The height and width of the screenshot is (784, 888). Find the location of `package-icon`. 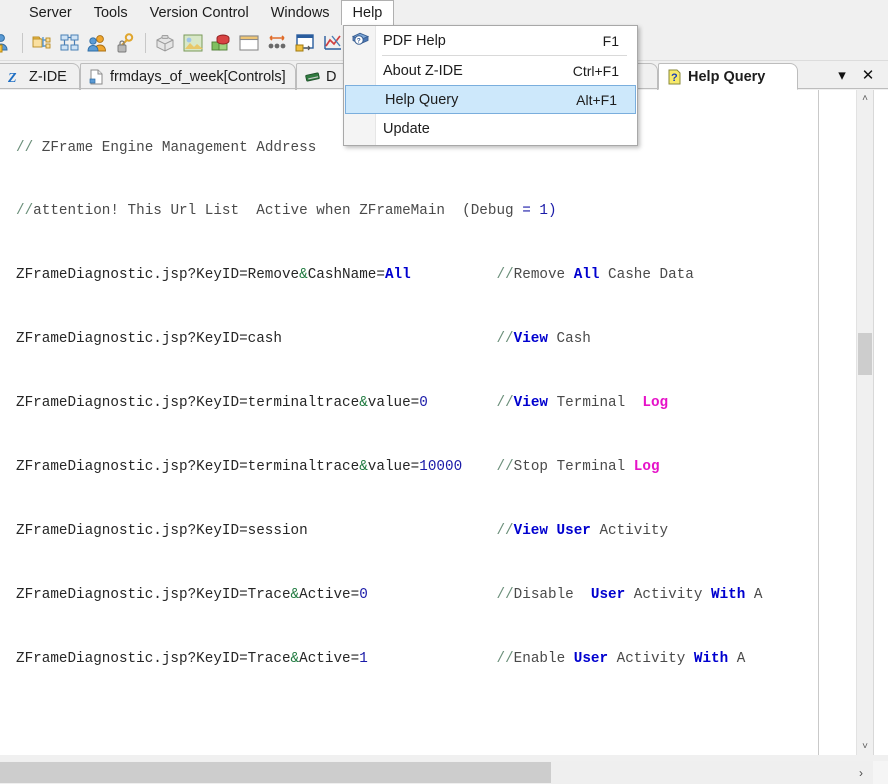

package-icon is located at coordinates (165, 43).